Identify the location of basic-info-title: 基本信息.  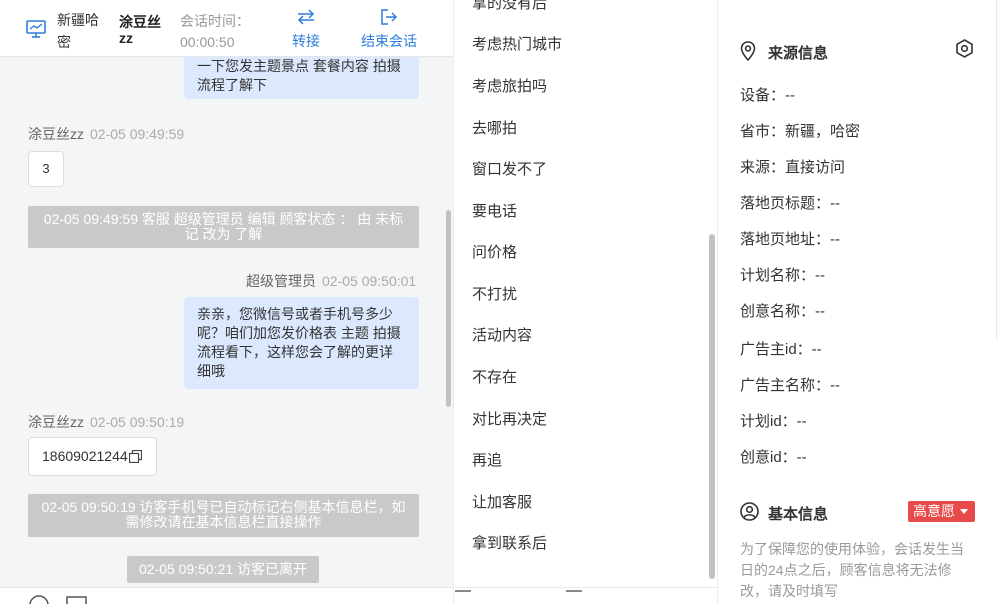
(798, 514).